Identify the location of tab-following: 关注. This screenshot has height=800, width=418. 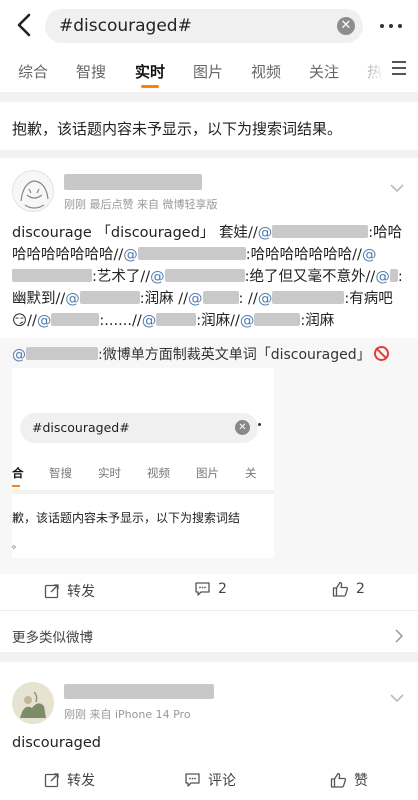
(324, 71).